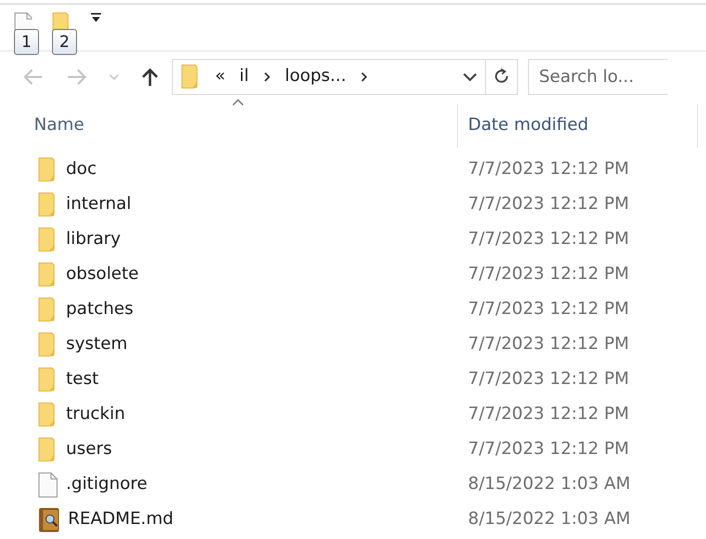 This screenshot has width=706, height=539. I want to click on overflow-chevron: «, so click(220, 77).